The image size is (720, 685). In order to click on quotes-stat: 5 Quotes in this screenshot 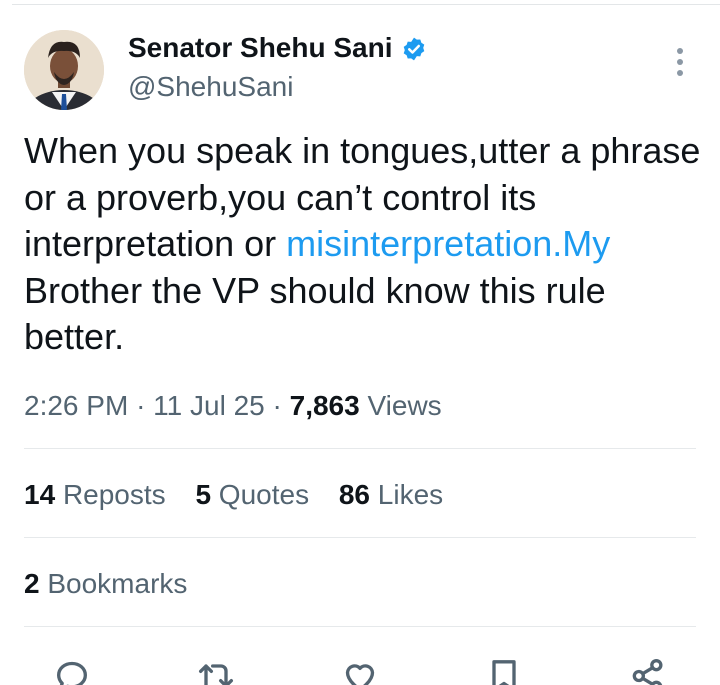, I will do `click(252, 494)`.